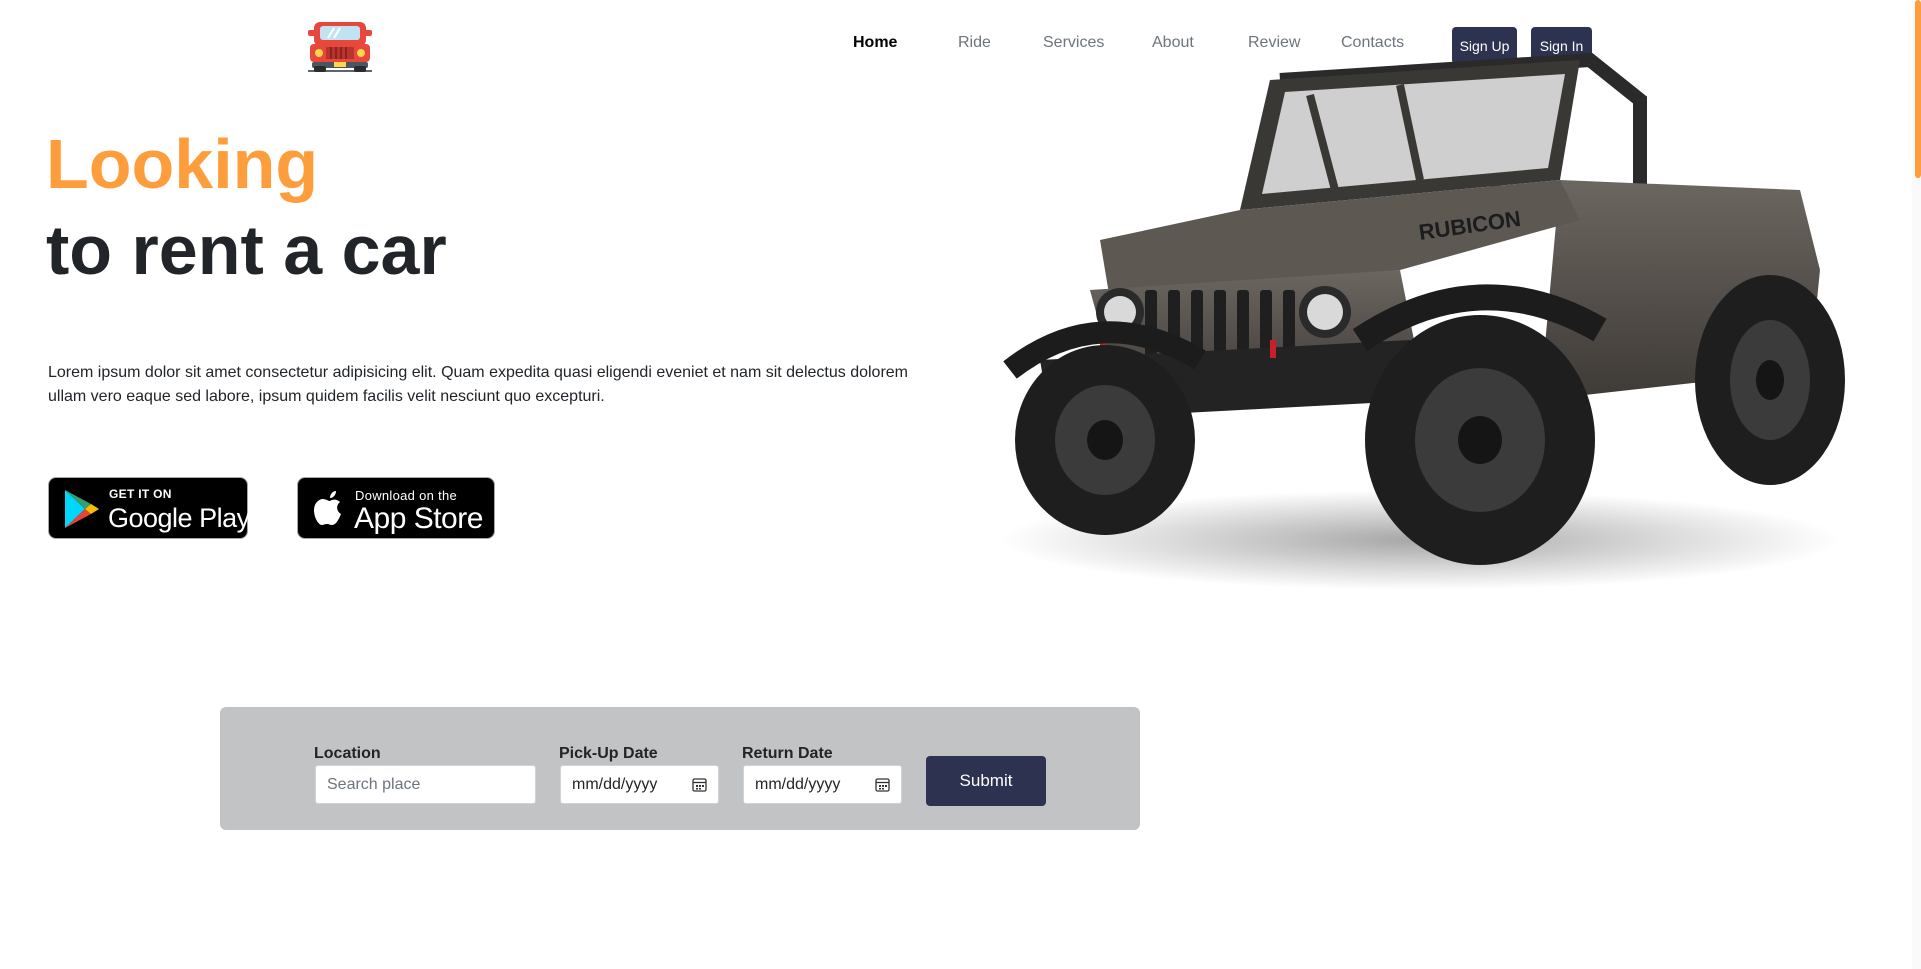 The height and width of the screenshot is (969, 1921). I want to click on submit-button: Submit, so click(986, 781).